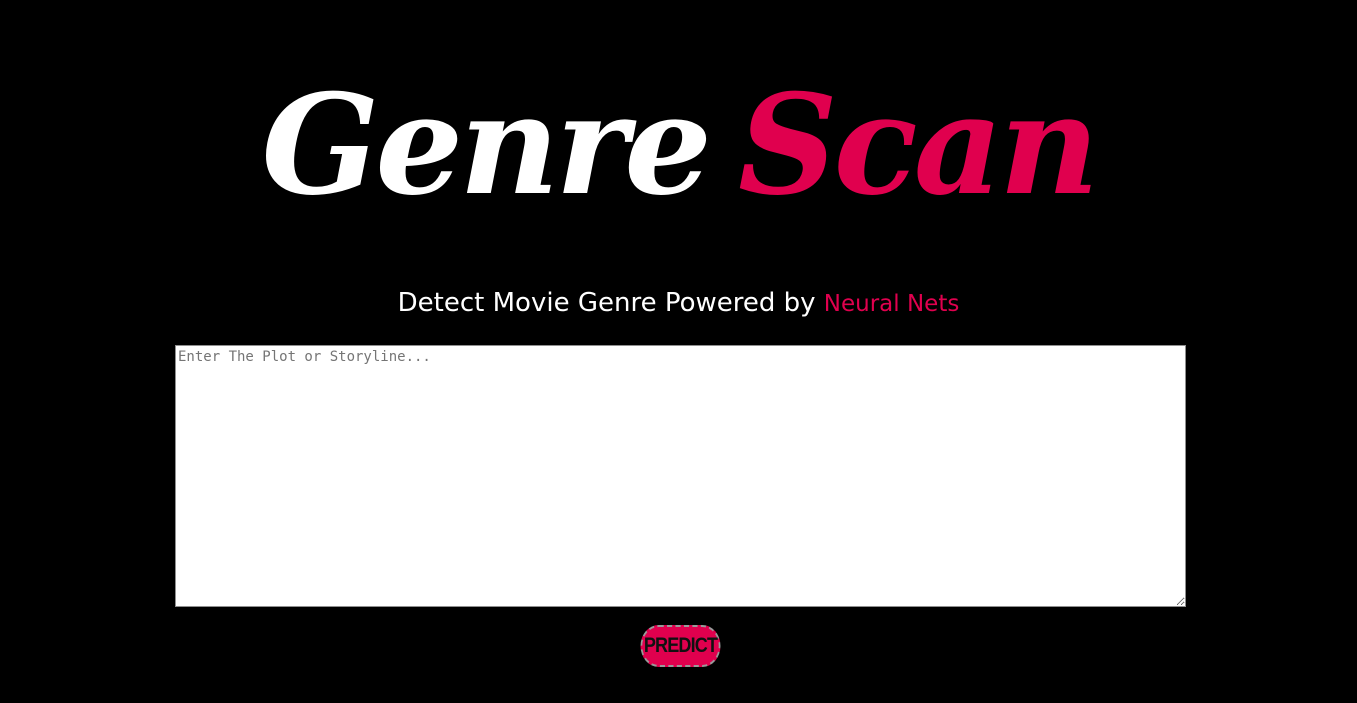 Image resolution: width=1357 pixels, height=703 pixels. What do you see at coordinates (680, 646) in the screenshot?
I see `predict-button: PREDICT` at bounding box center [680, 646].